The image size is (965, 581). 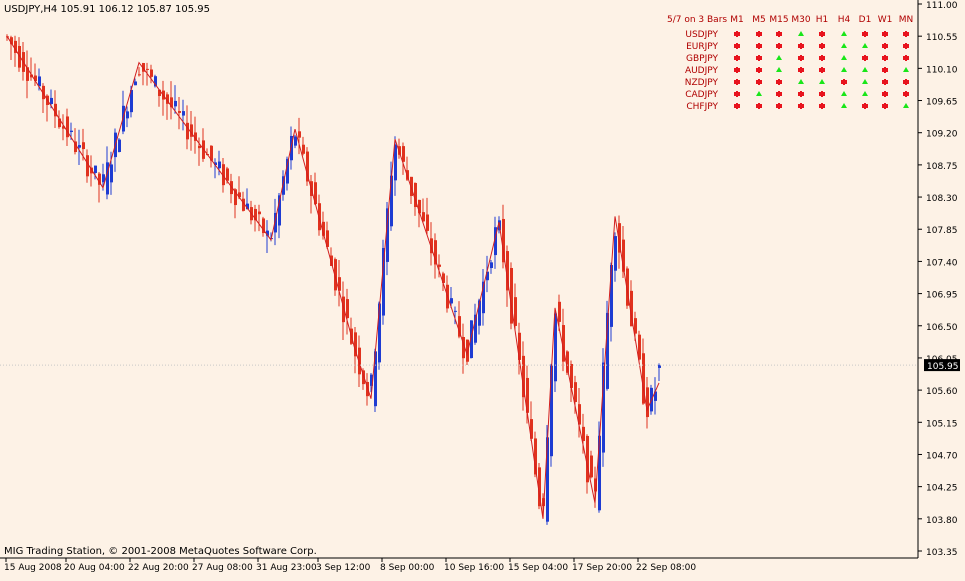 I want to click on x-tick-label: 17 Sep 20:00, so click(x=602, y=568).